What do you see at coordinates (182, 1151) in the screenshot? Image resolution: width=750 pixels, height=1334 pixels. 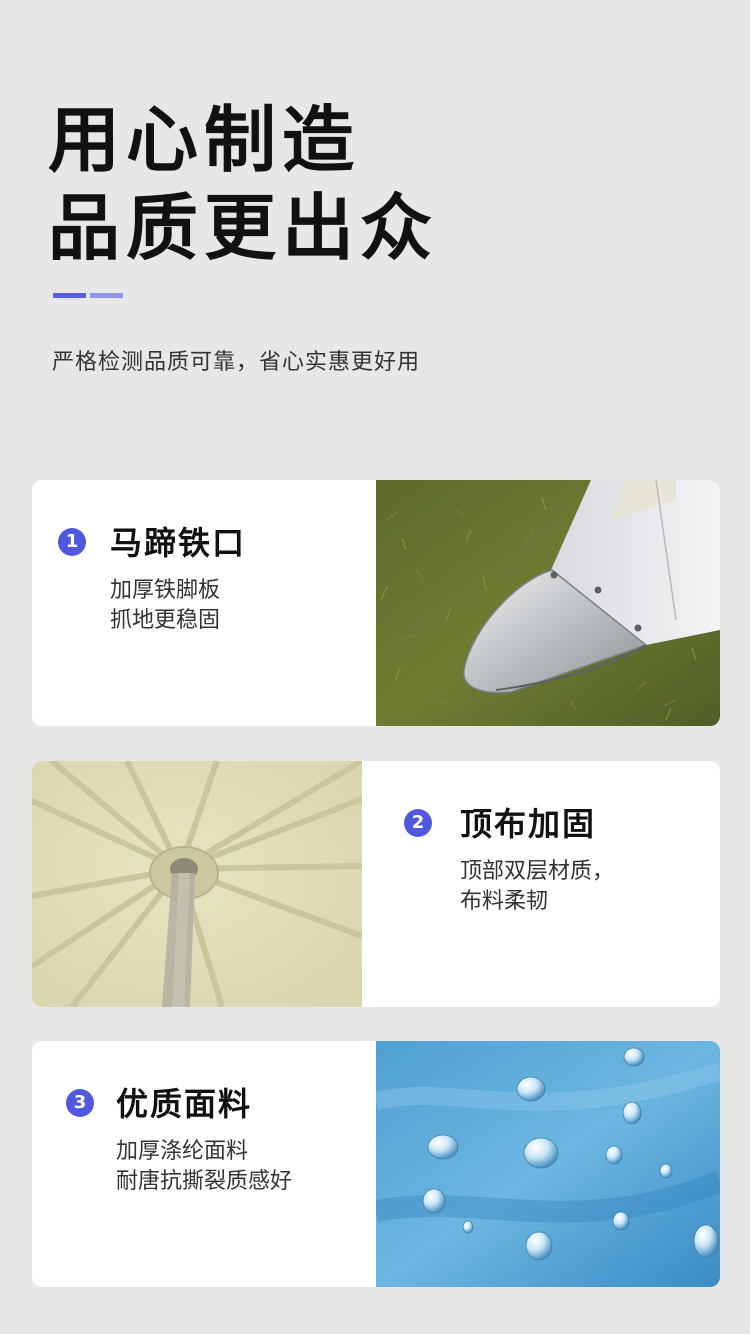 I see `feature-desc-line: 加厚涤纶面料` at bounding box center [182, 1151].